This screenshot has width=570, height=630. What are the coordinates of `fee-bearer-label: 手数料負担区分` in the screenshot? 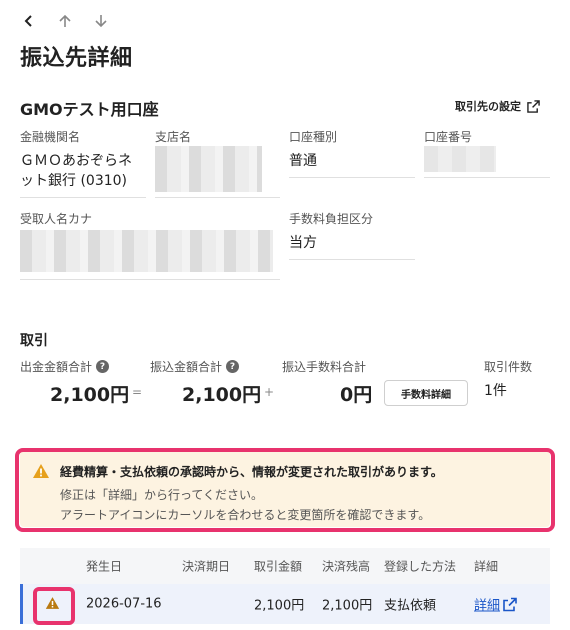 It's located at (331, 219).